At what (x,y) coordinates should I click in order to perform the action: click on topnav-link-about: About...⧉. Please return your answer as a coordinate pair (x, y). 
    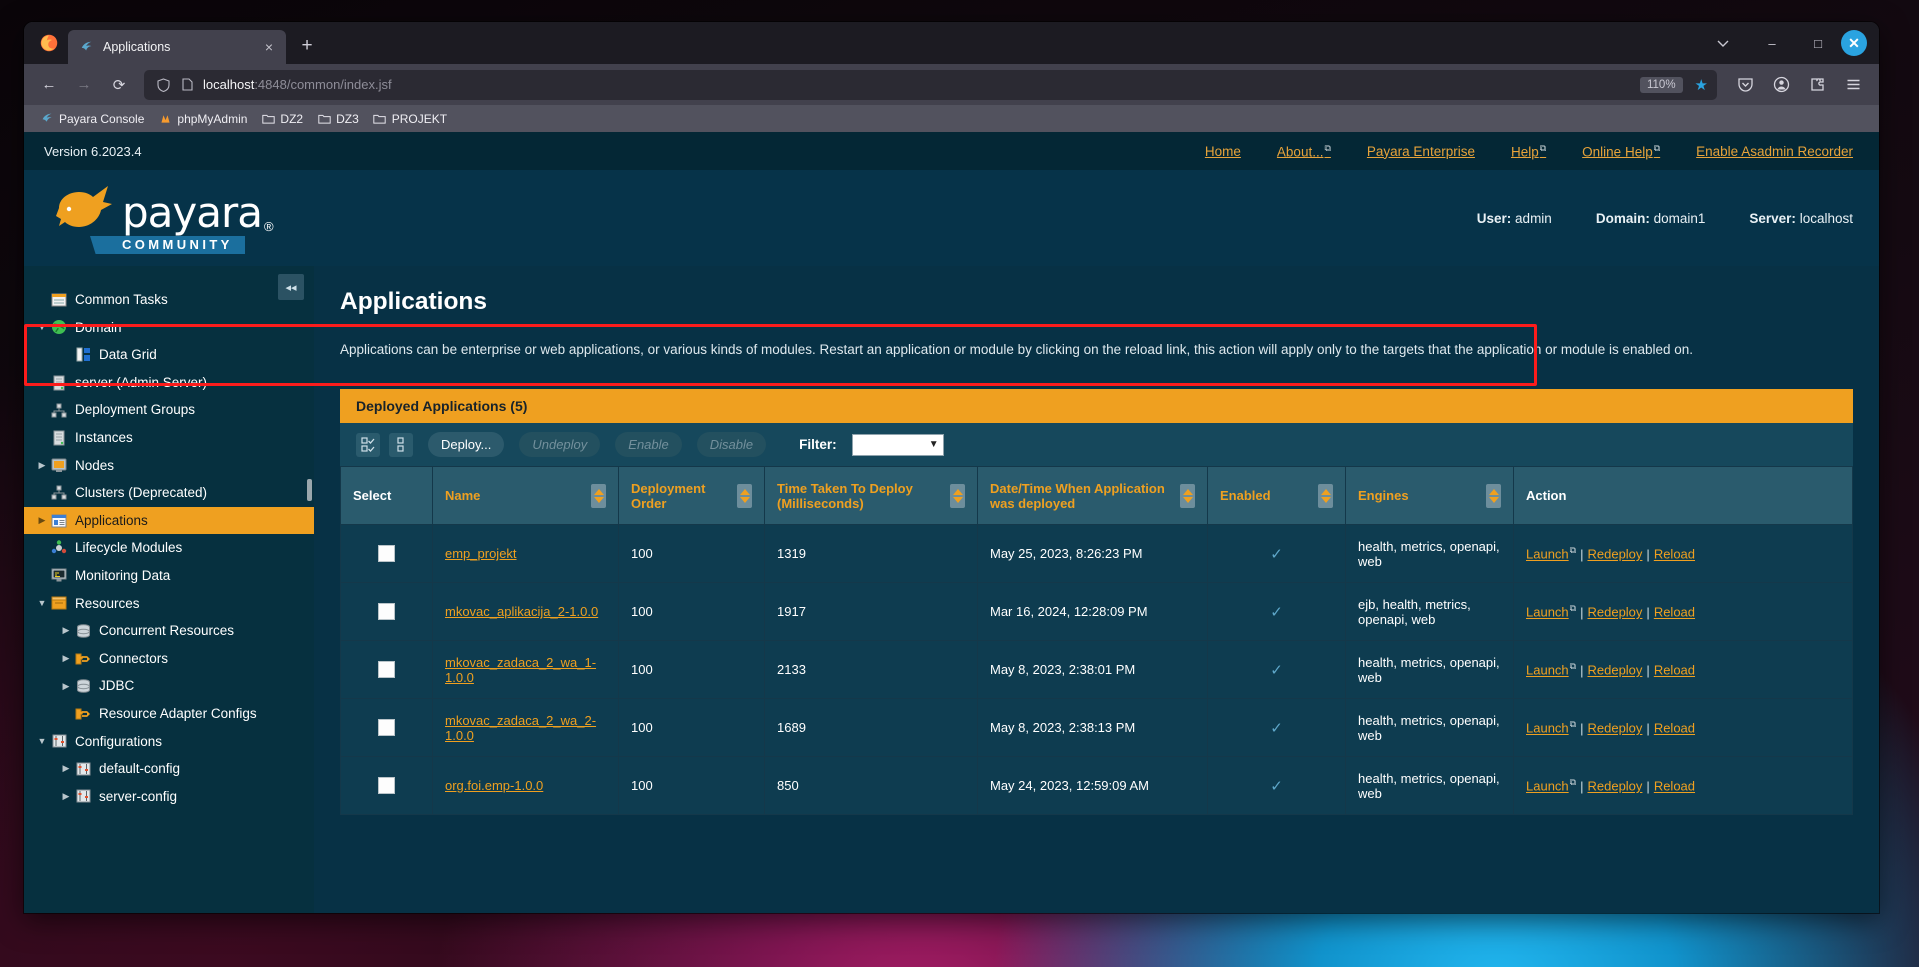
    Looking at the image, I should click on (1304, 151).